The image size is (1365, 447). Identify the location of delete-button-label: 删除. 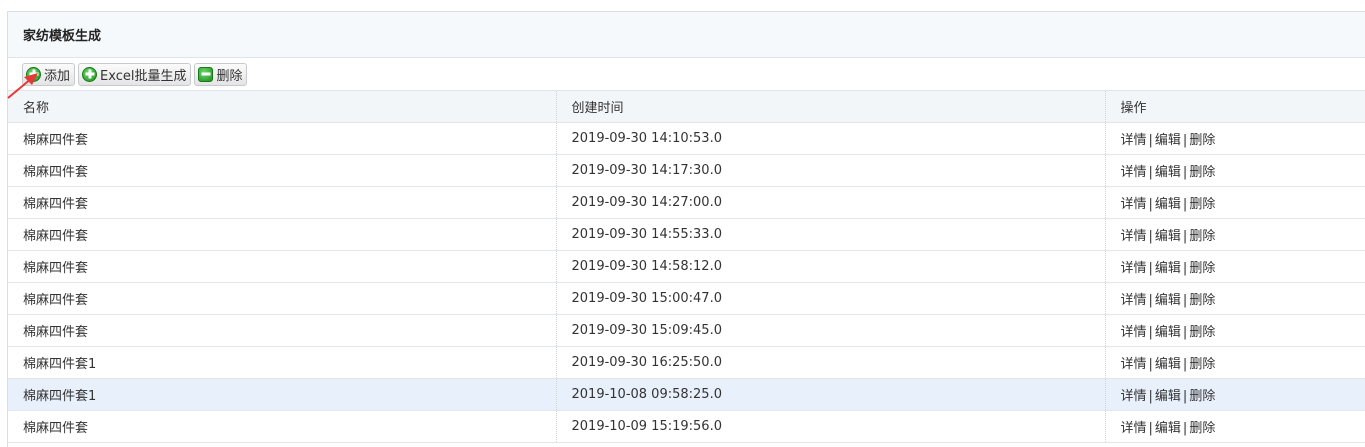
(229, 76).